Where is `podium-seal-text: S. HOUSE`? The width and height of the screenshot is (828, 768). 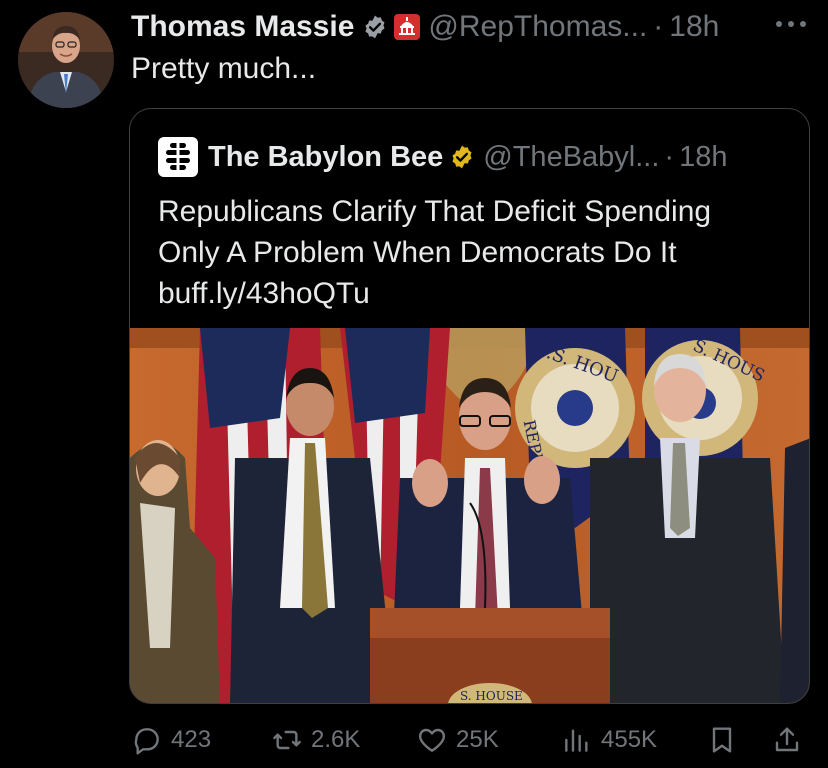
podium-seal-text: S. HOUSE is located at coordinates (491, 696).